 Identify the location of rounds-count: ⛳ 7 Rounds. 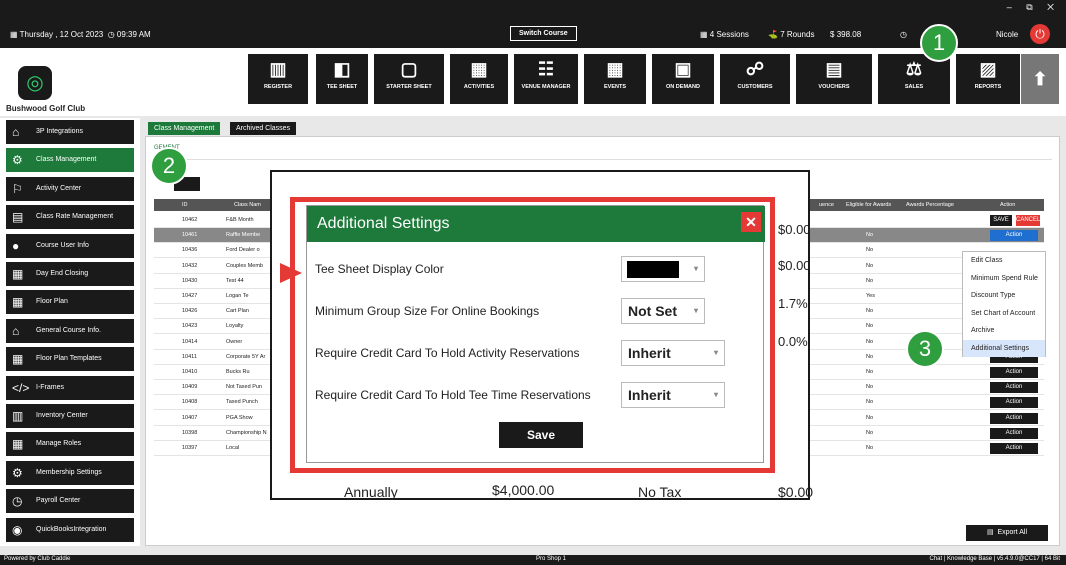
(791, 34).